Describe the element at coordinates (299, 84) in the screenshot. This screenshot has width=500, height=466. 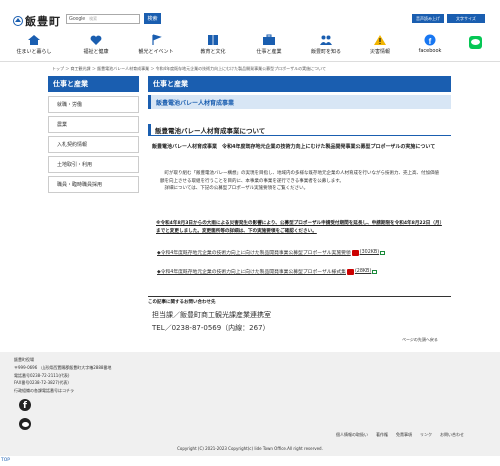
I see `main-category-title: 仕事と産業` at that location.